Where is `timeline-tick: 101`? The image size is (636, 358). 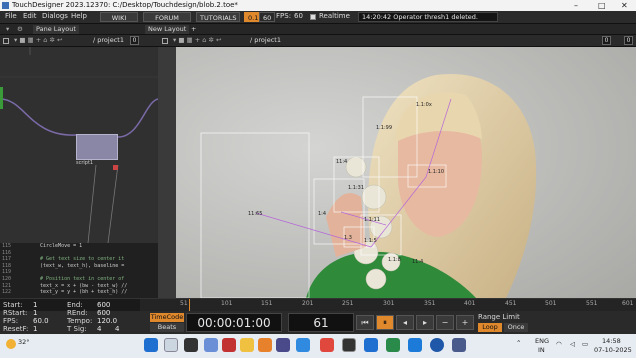 timeline-tick: 101 is located at coordinates (227, 303).